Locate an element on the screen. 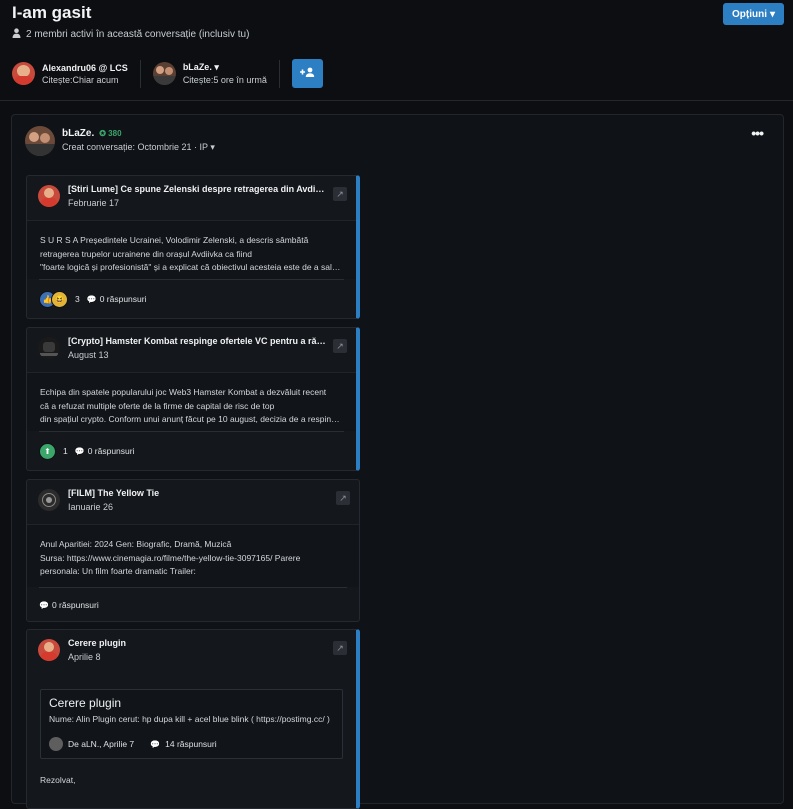 The image size is (793, 809). embed-footer: 👍 😆 3 💬 0 răspunsuri is located at coordinates (191, 298).